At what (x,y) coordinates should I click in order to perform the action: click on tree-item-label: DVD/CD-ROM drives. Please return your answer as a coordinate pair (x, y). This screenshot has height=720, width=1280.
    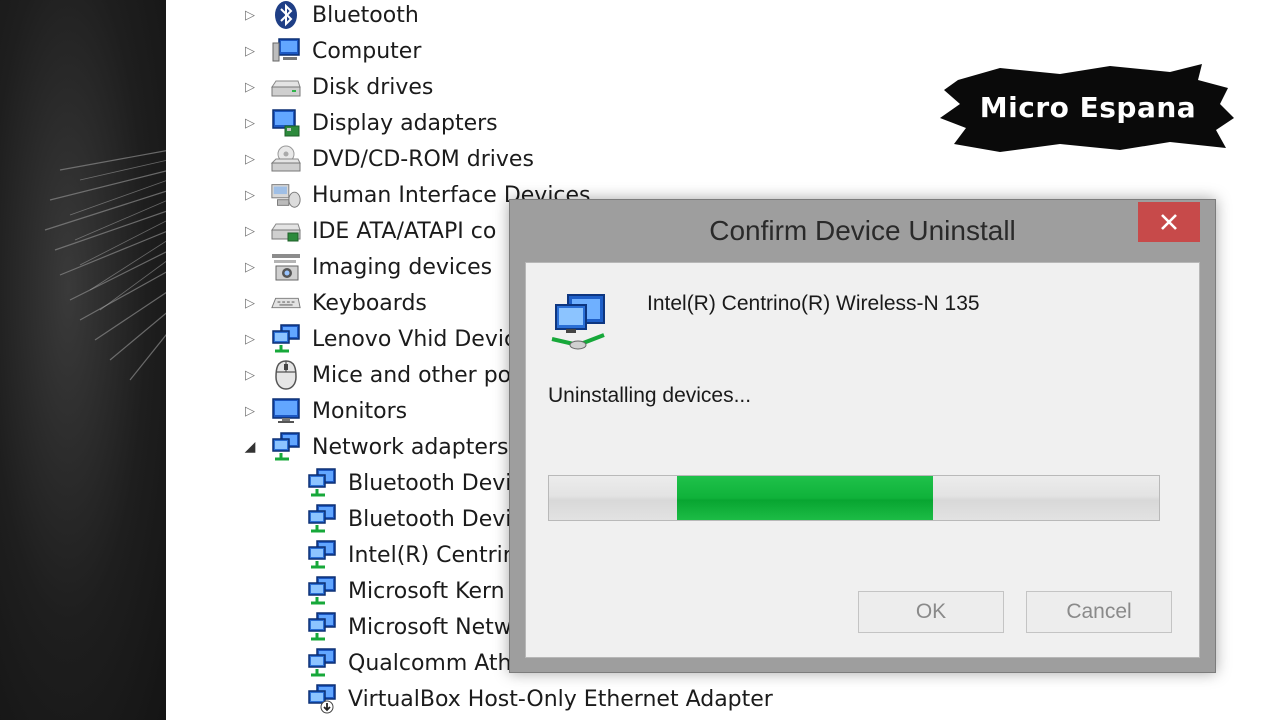
    Looking at the image, I should click on (423, 159).